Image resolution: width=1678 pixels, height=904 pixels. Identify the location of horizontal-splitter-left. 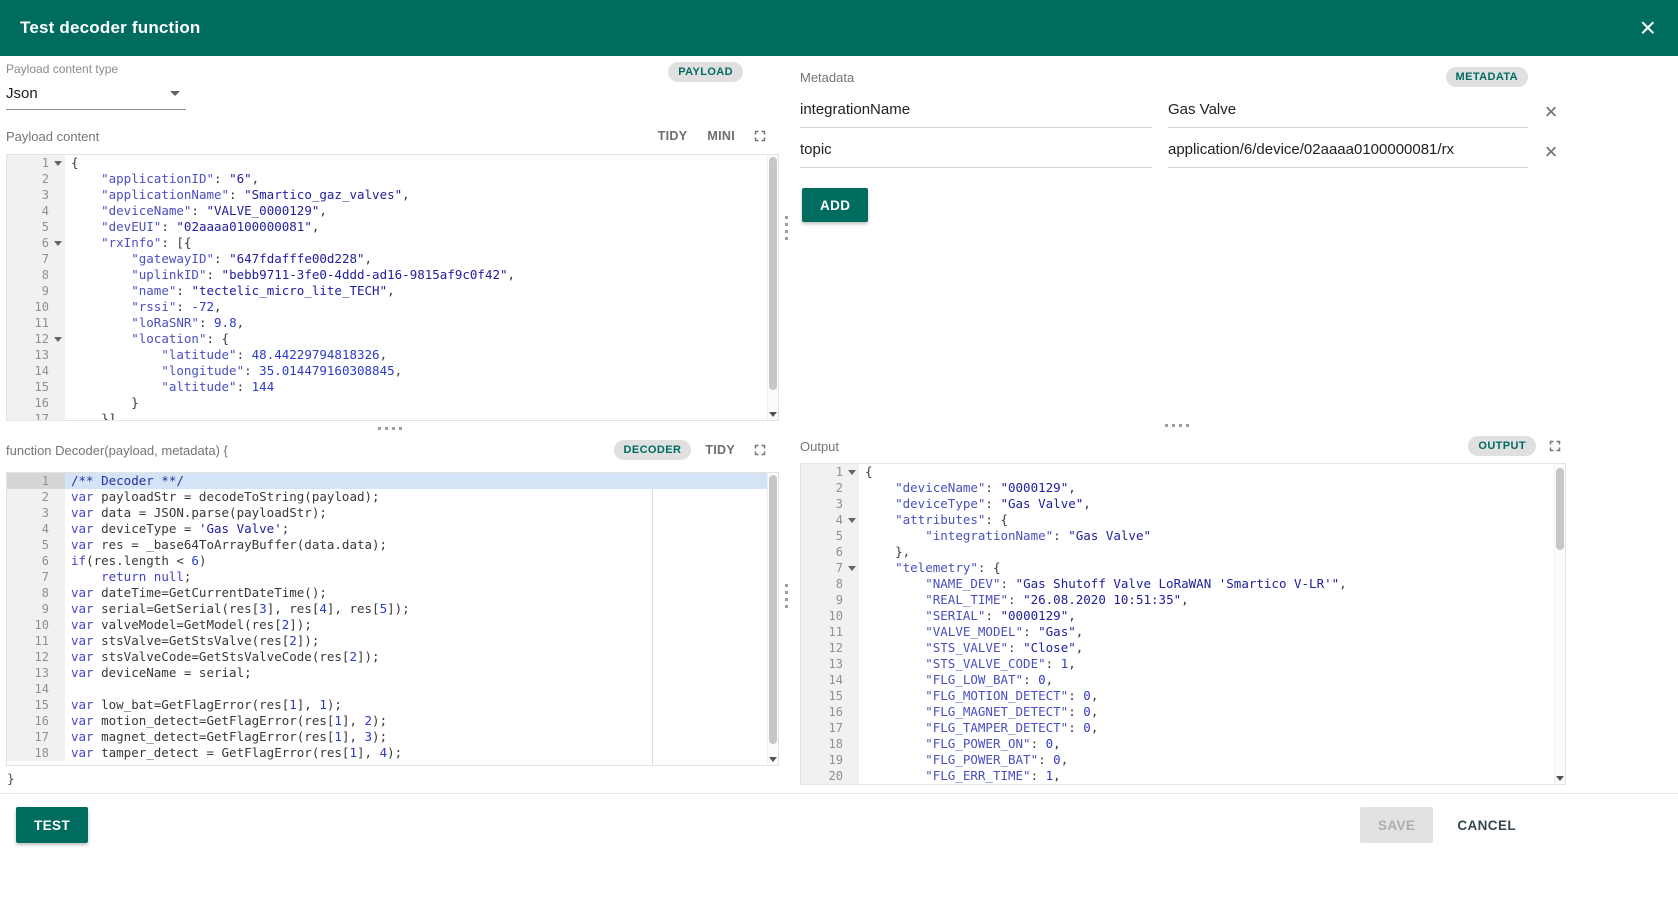
(391, 428).